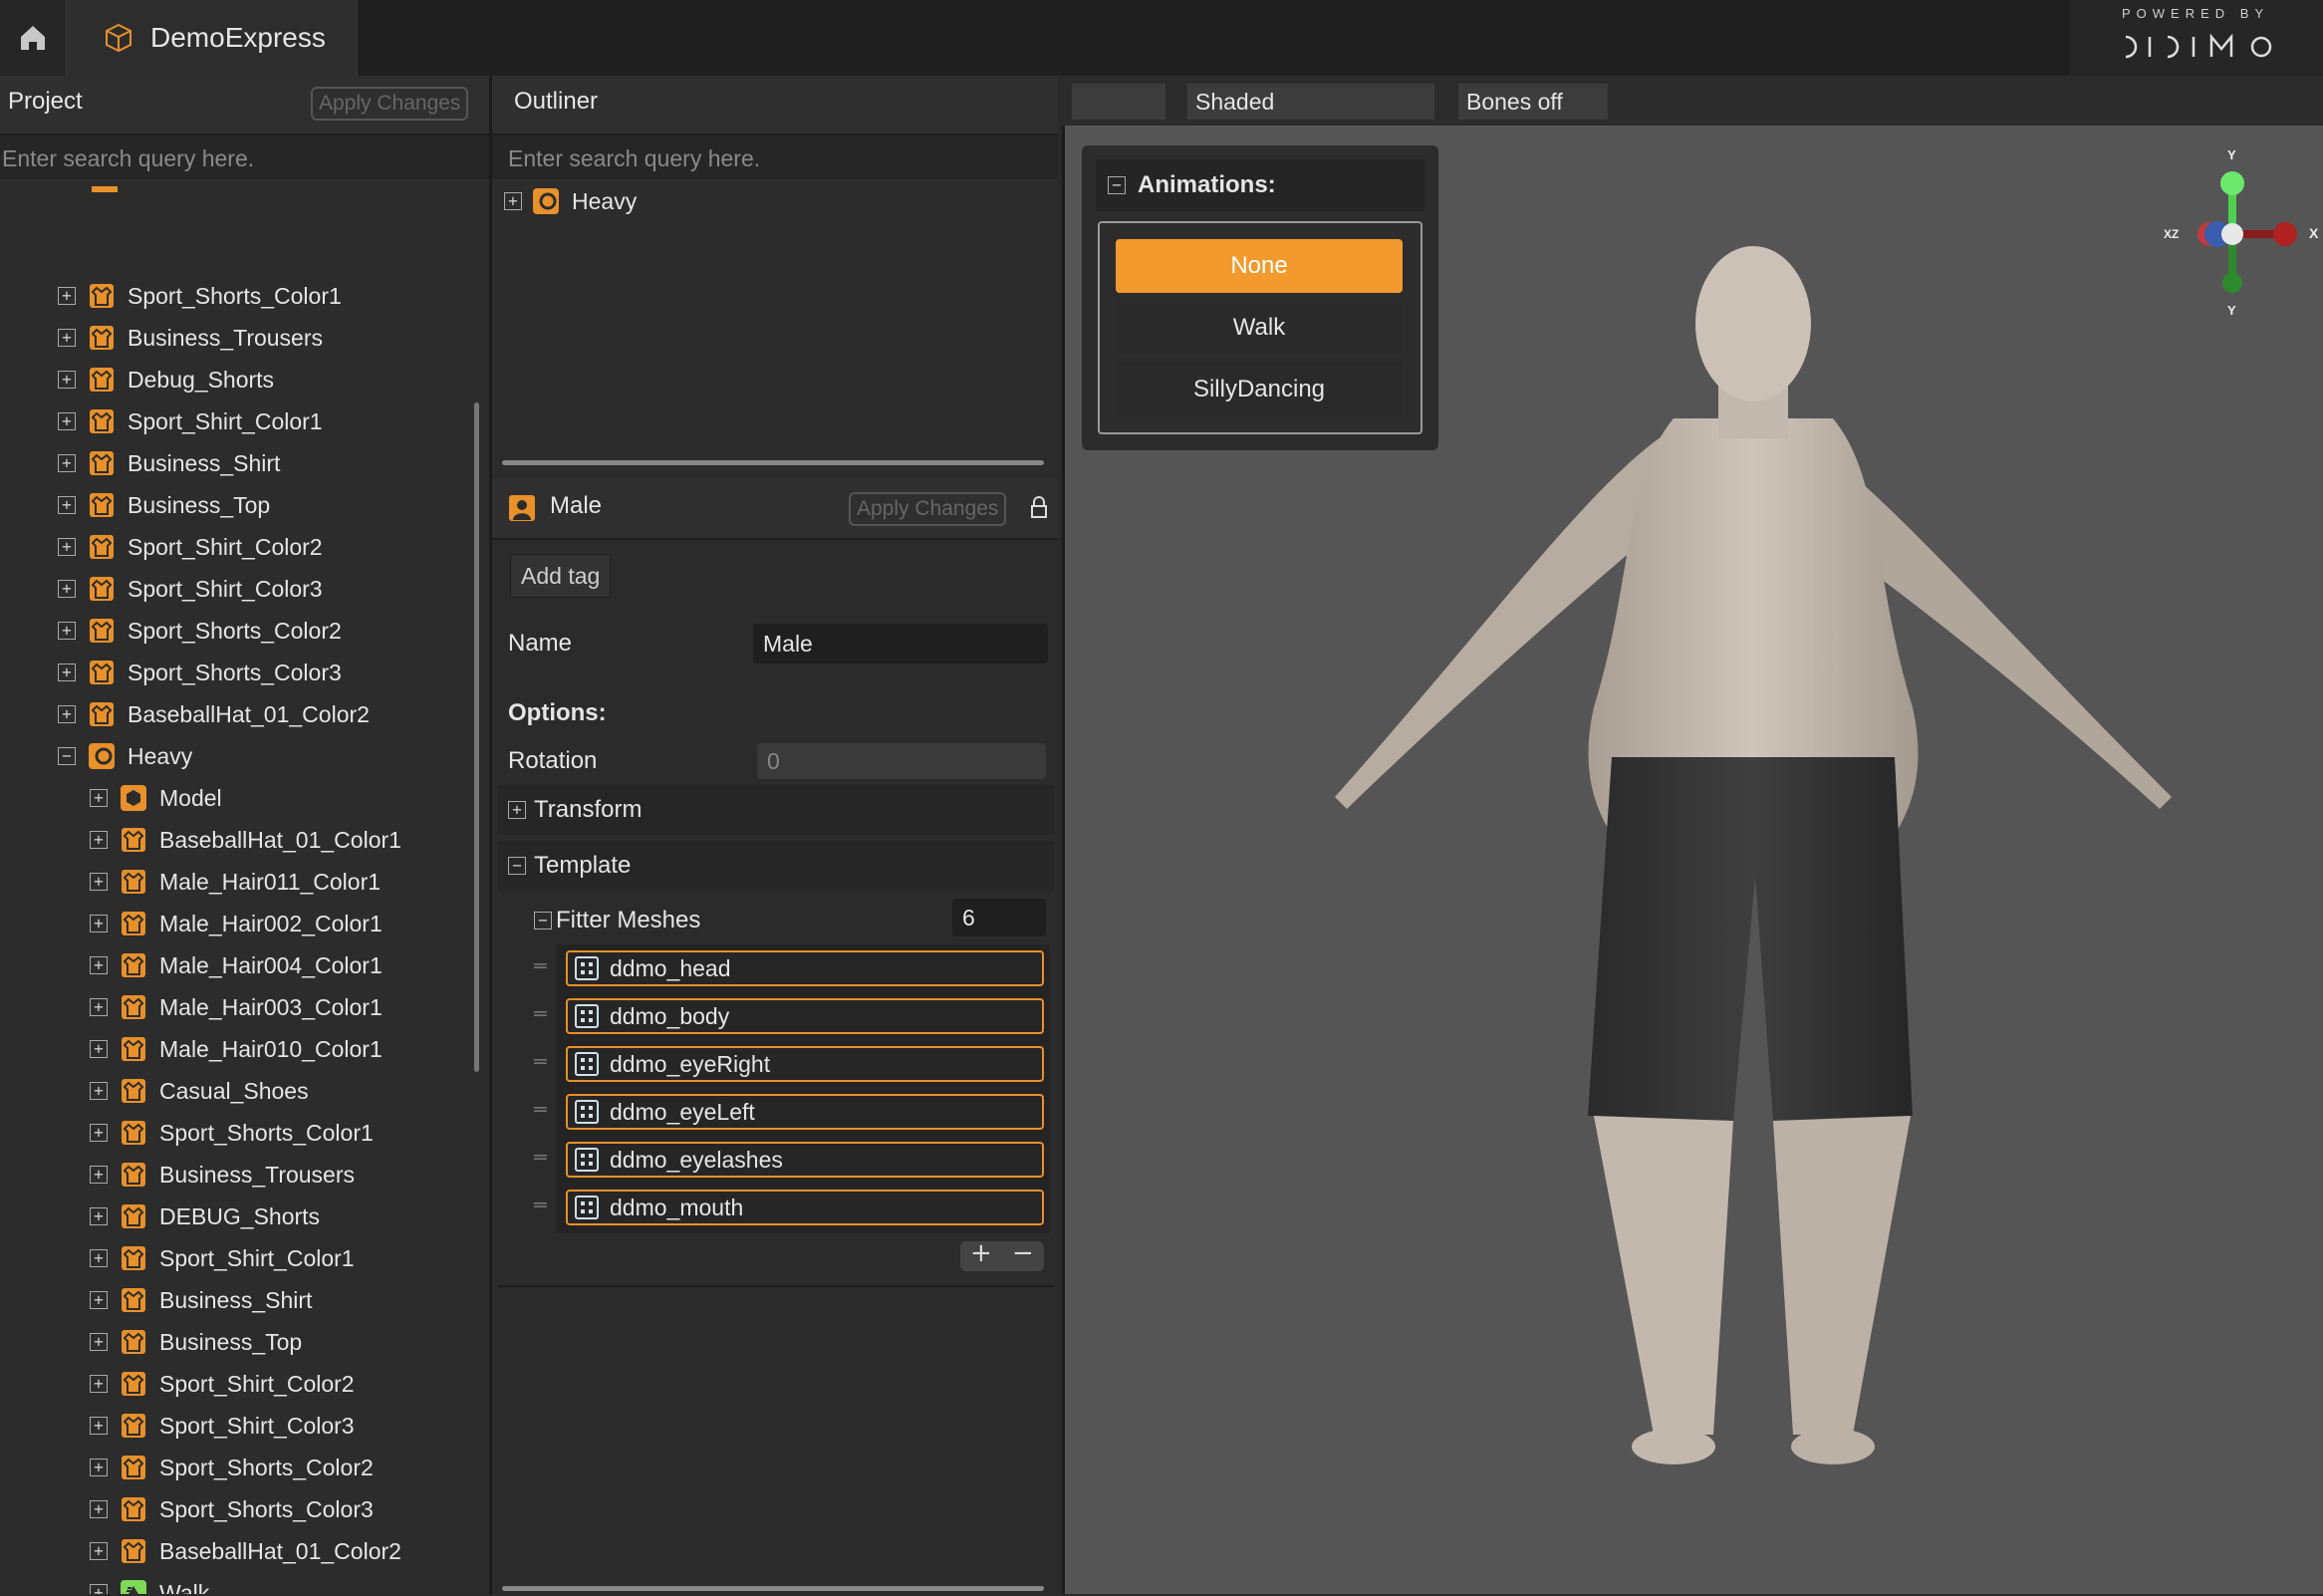 The height and width of the screenshot is (1596, 2323). What do you see at coordinates (805, 1160) in the screenshot?
I see `fitter-mesh-item: ddmo_eyelashes` at bounding box center [805, 1160].